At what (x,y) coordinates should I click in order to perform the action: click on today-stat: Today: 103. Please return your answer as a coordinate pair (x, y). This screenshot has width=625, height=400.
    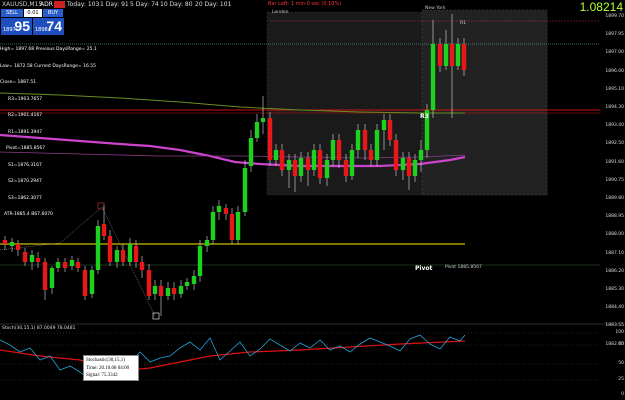
    Looking at the image, I should click on (83, 4).